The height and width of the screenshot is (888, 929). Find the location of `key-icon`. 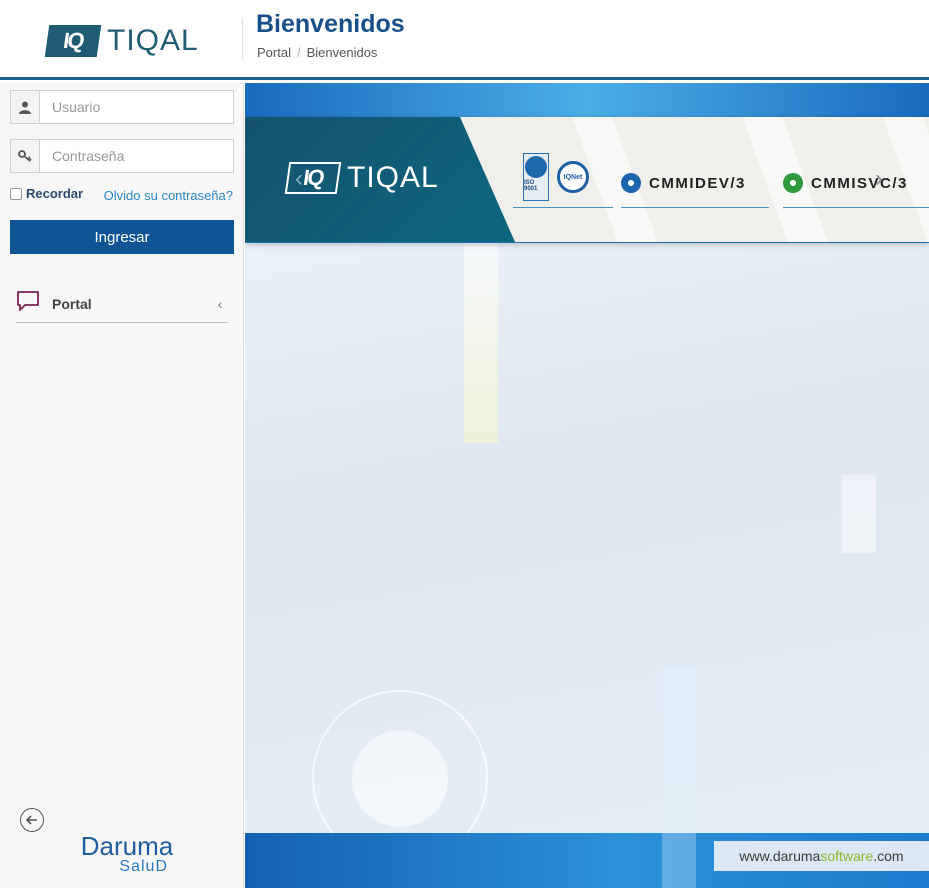

key-icon is located at coordinates (25, 156).